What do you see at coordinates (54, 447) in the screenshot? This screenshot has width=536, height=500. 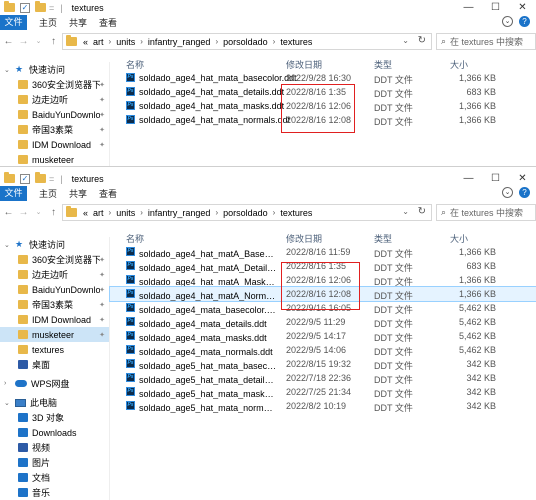 I see `nav-item-videos: 视频` at bounding box center [54, 447].